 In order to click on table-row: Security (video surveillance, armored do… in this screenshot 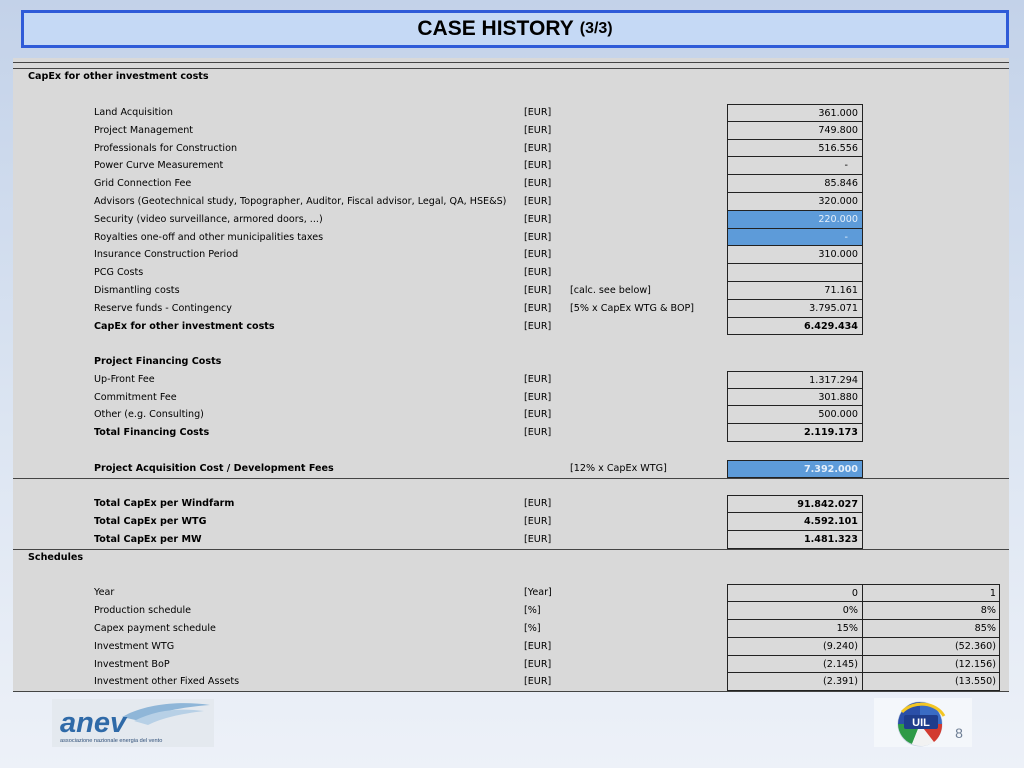, I will do `click(511, 219)`.